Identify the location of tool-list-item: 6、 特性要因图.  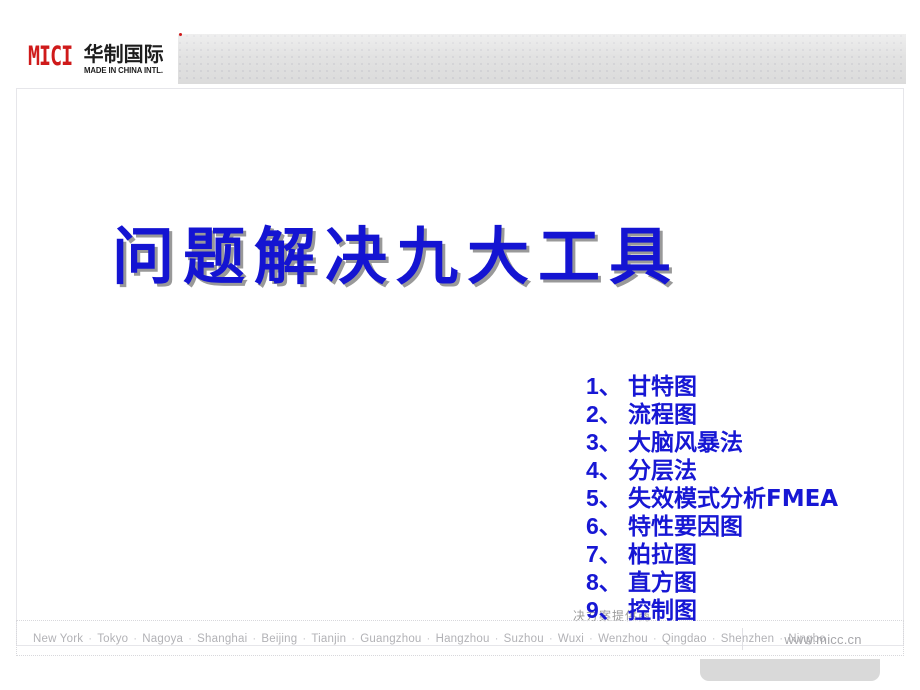
(751, 526).